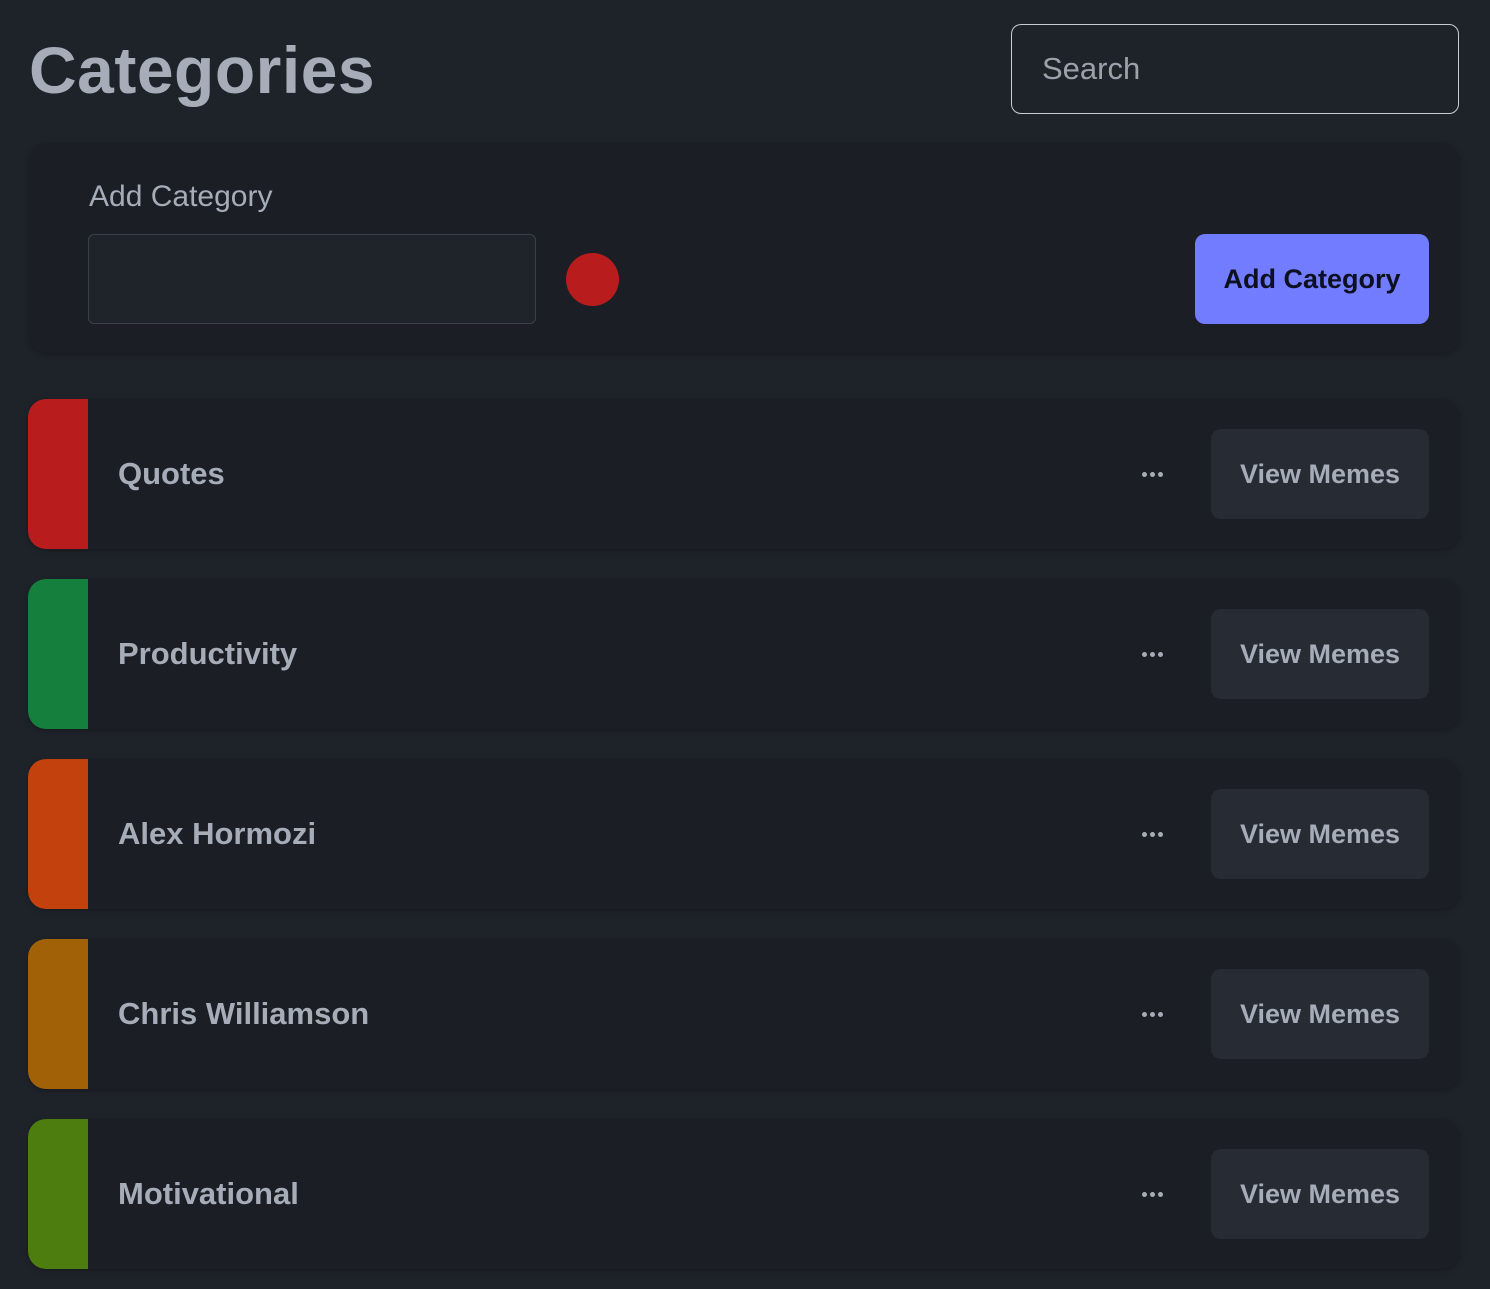 The height and width of the screenshot is (1289, 1490). What do you see at coordinates (744, 474) in the screenshot?
I see `category-row: Quotes View Memes` at bounding box center [744, 474].